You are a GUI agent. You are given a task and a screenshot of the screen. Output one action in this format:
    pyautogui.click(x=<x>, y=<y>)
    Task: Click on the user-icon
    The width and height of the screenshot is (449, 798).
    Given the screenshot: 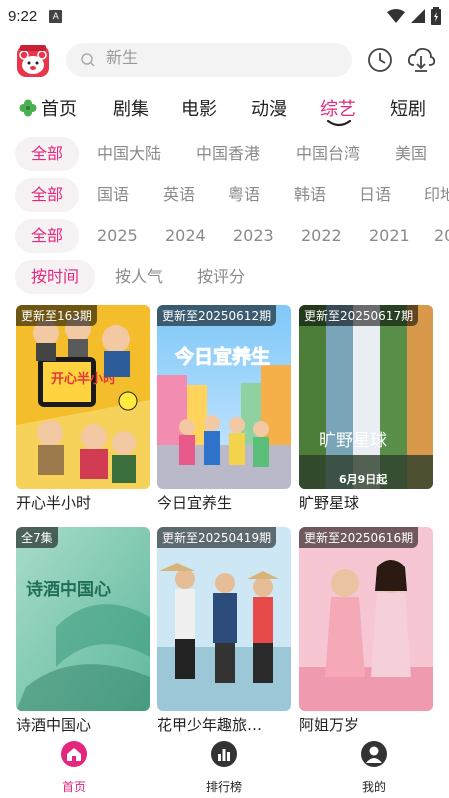 What is the action you would take?
    pyautogui.click(x=374, y=754)
    